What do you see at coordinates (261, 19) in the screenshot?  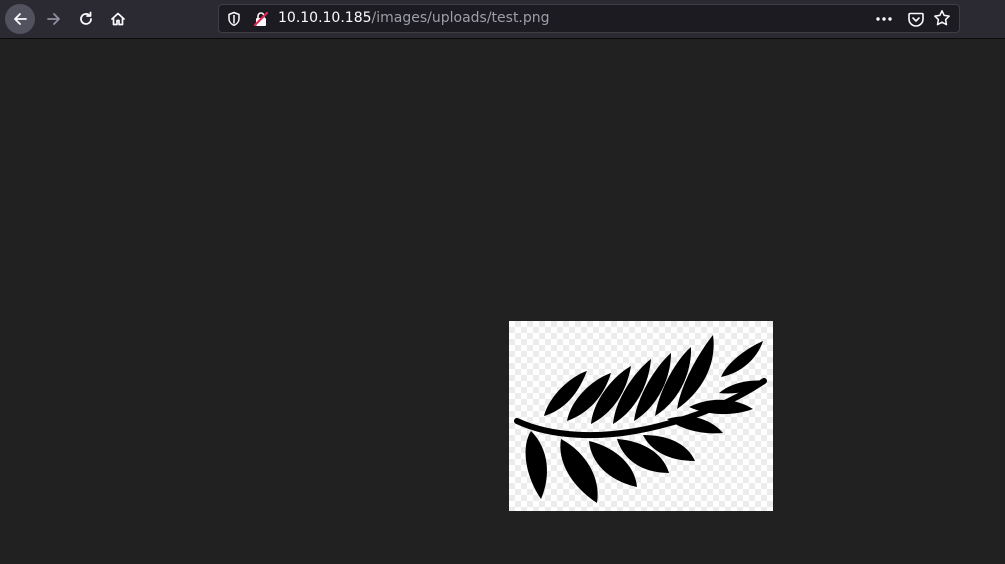 I see `insecure-lock-icon` at bounding box center [261, 19].